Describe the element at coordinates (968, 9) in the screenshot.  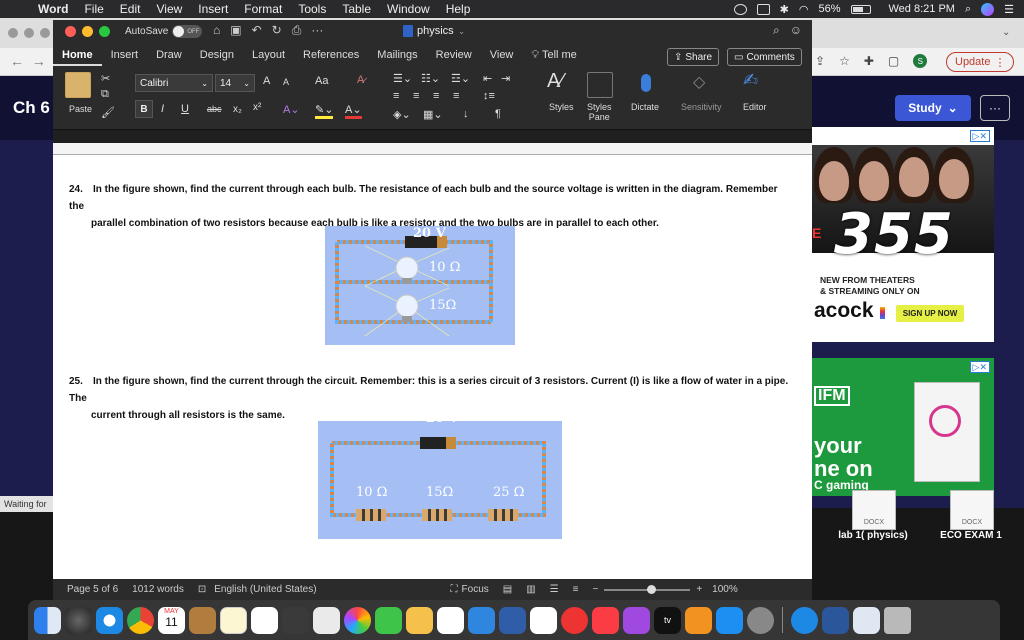
I see `spotlight-search-icon: ⌕` at that location.